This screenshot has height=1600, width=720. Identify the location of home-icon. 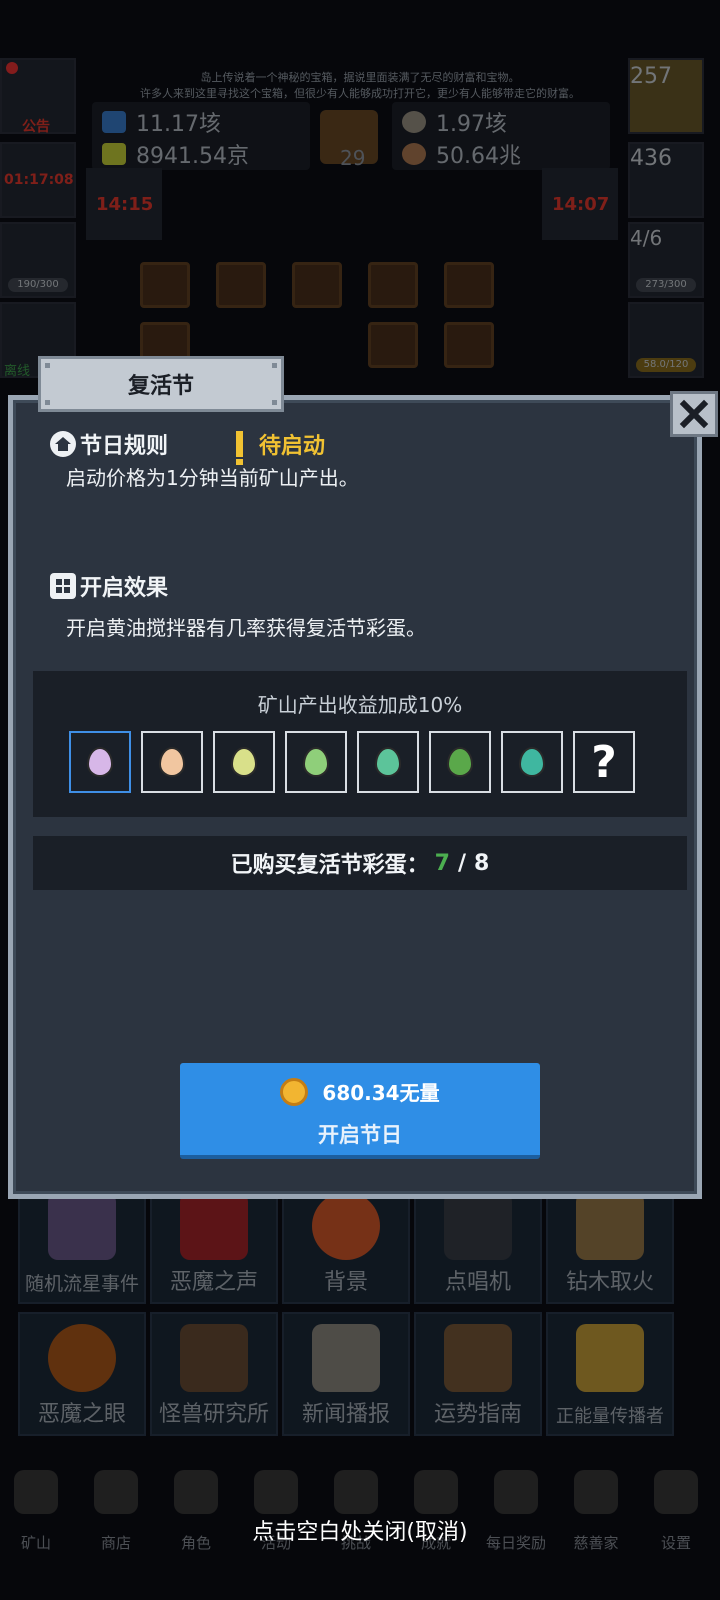
(63, 444).